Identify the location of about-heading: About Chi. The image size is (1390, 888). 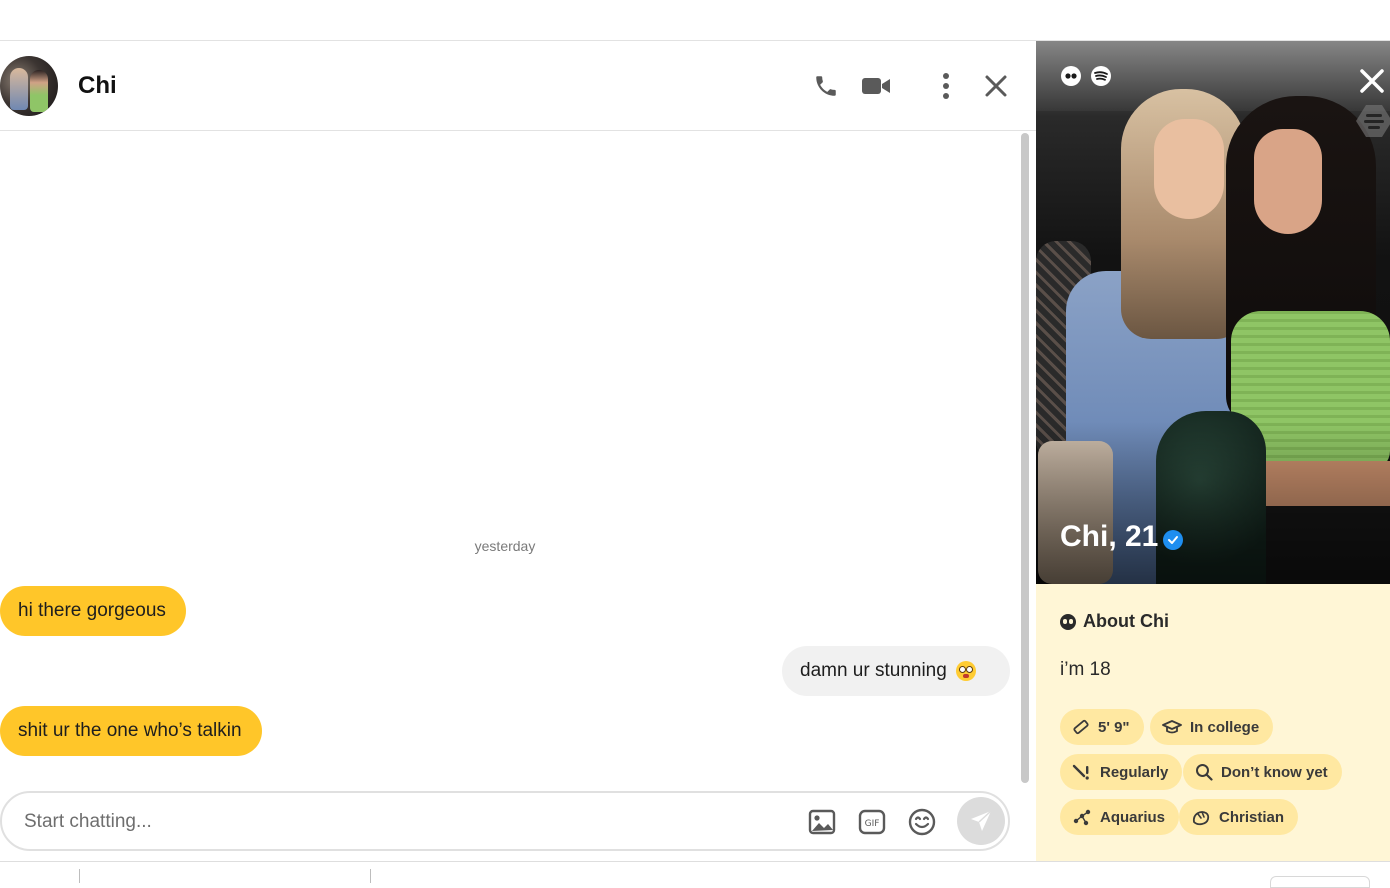
(1114, 621).